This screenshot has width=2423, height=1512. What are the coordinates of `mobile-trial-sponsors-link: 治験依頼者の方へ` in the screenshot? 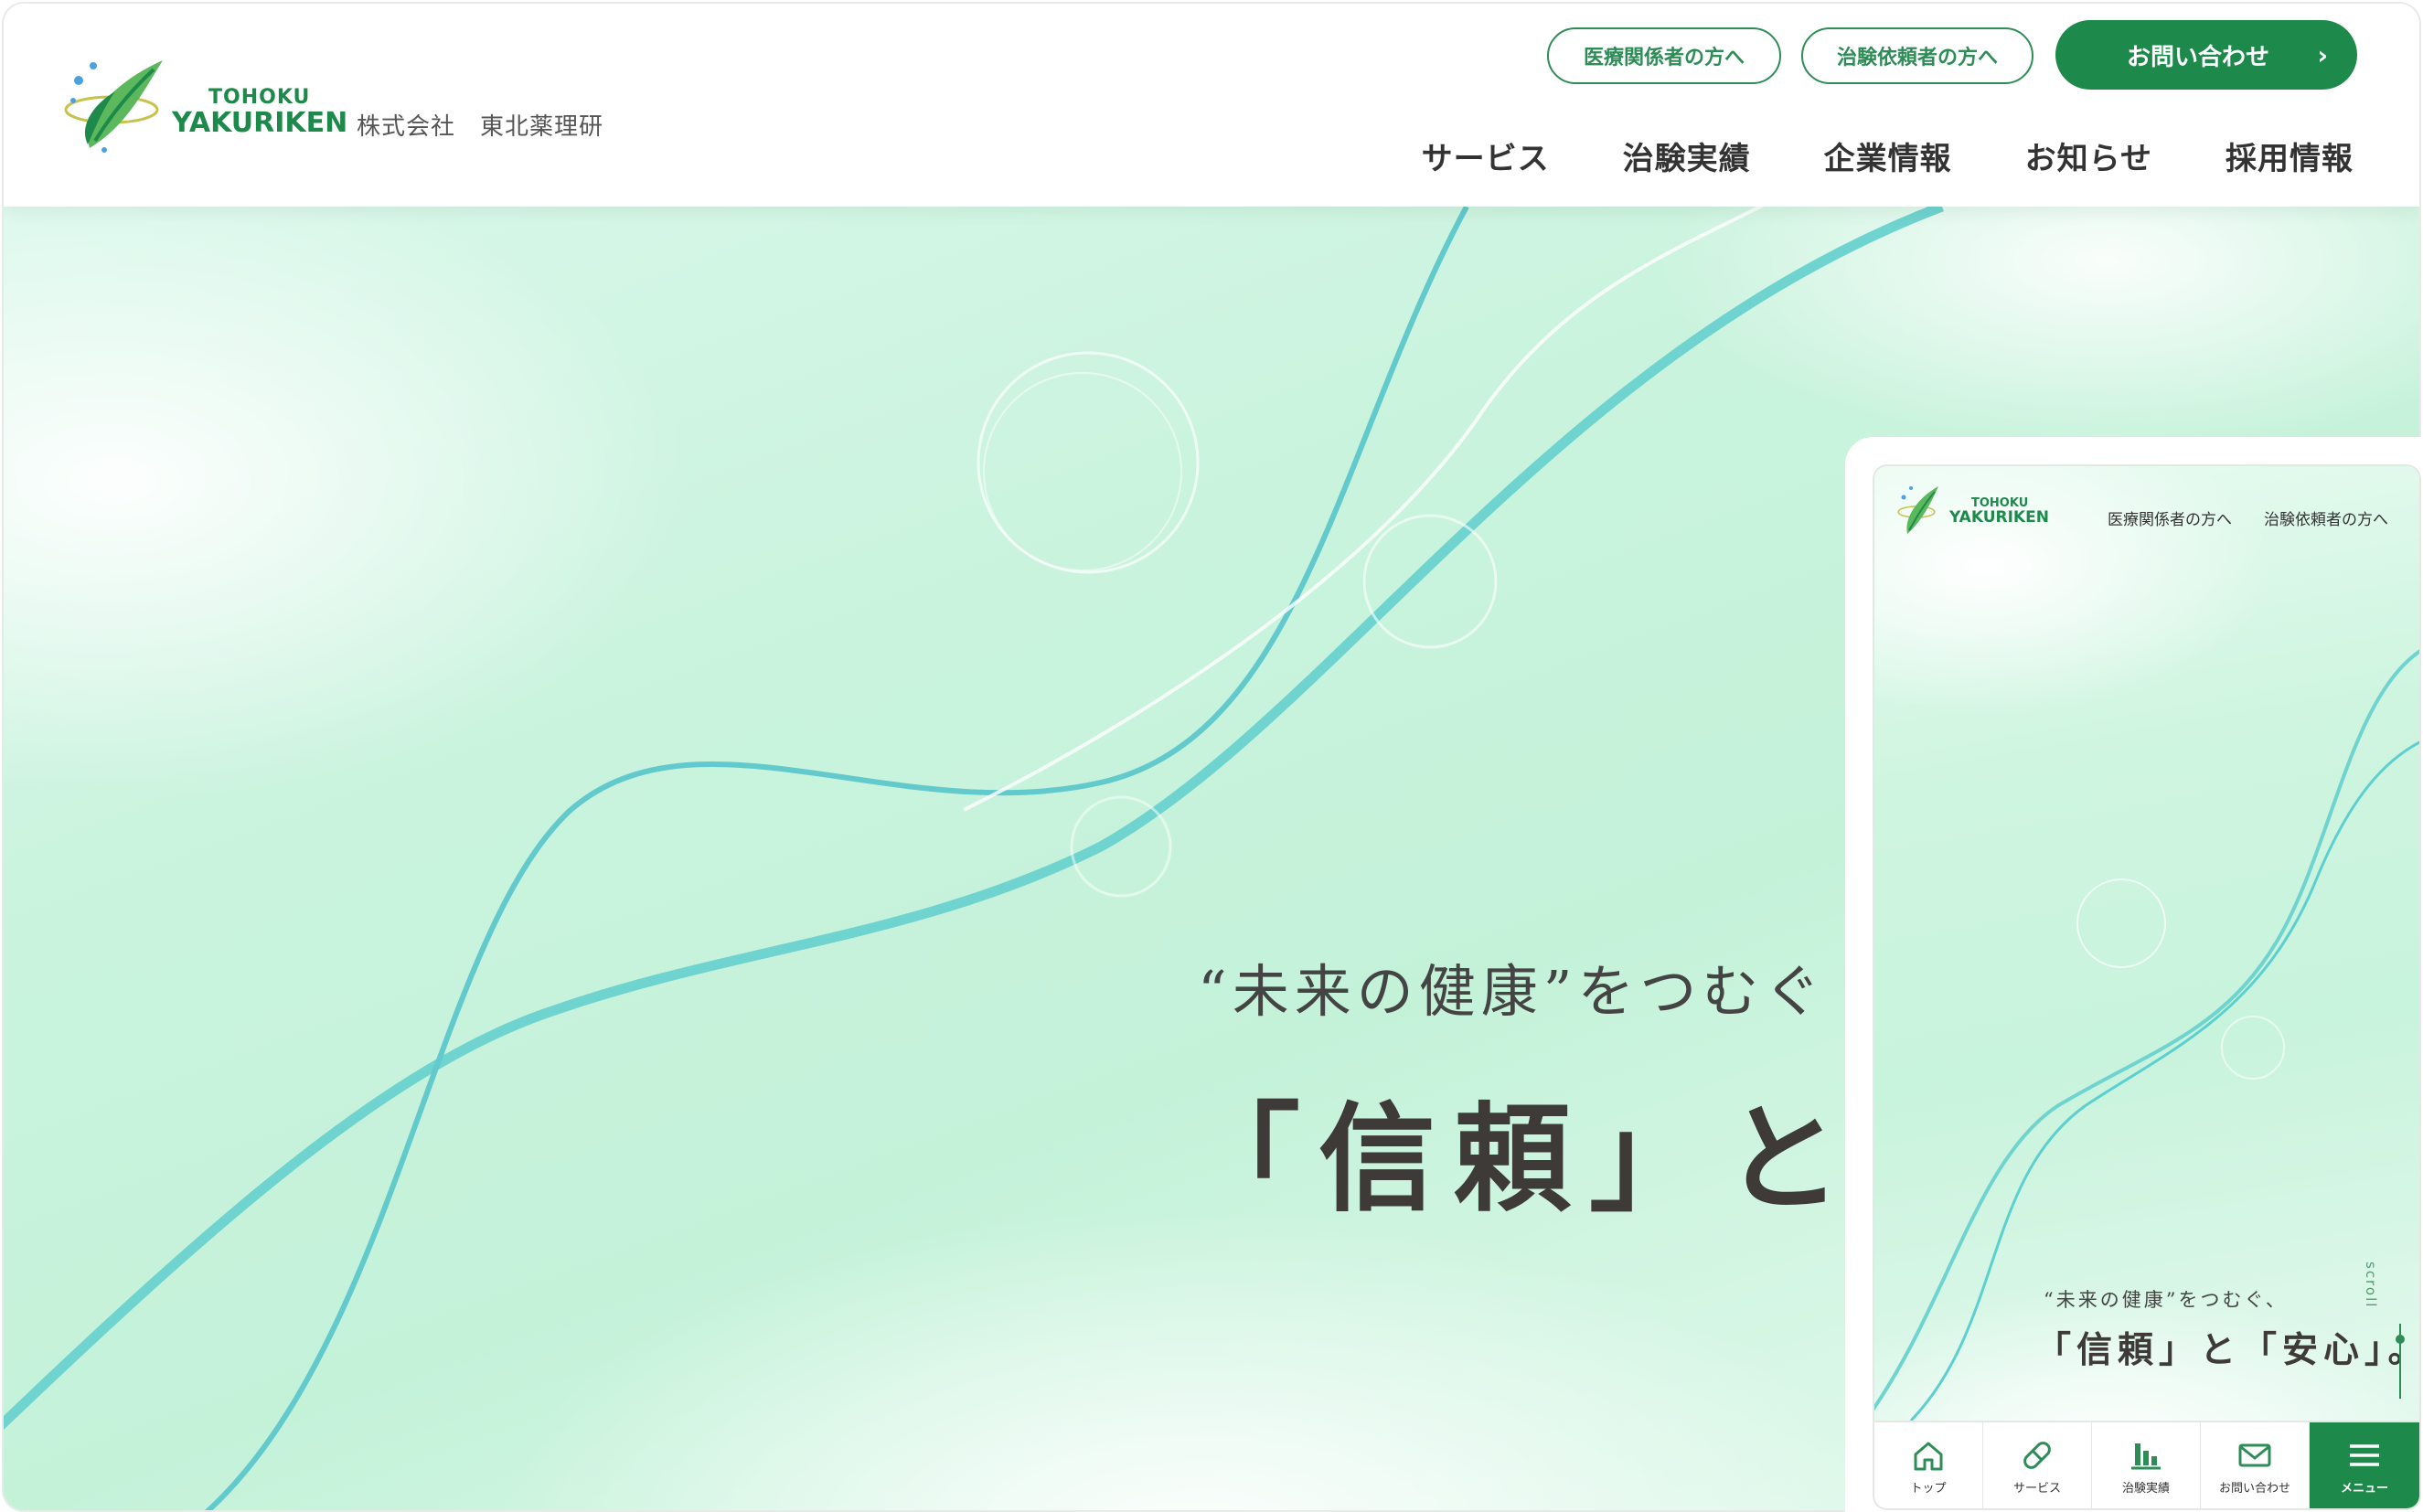 It's located at (2326, 517).